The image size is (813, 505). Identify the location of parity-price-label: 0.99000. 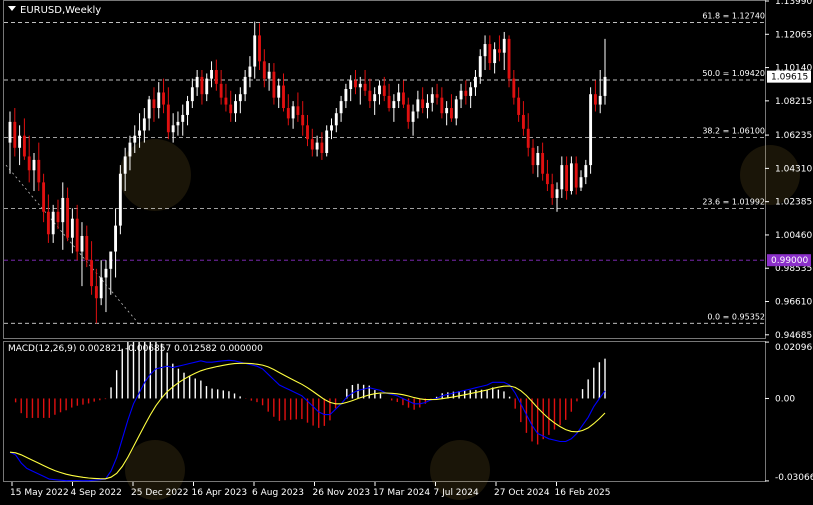
(789, 261).